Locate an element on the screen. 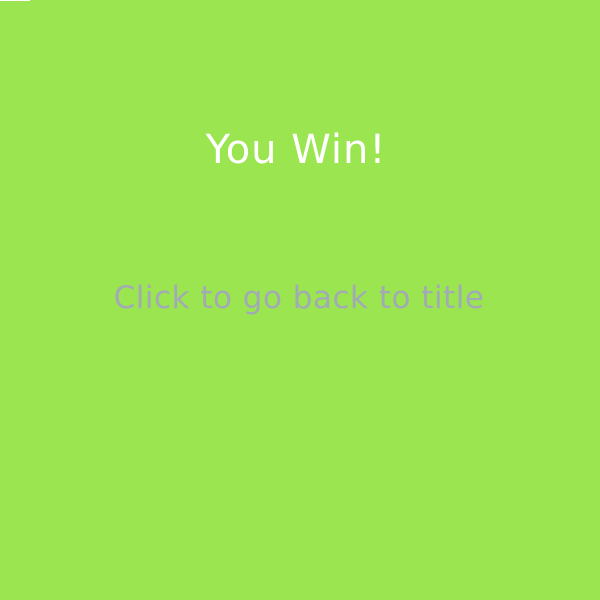 The width and height of the screenshot is (600, 600). win-title: You Win! is located at coordinates (296, 150).